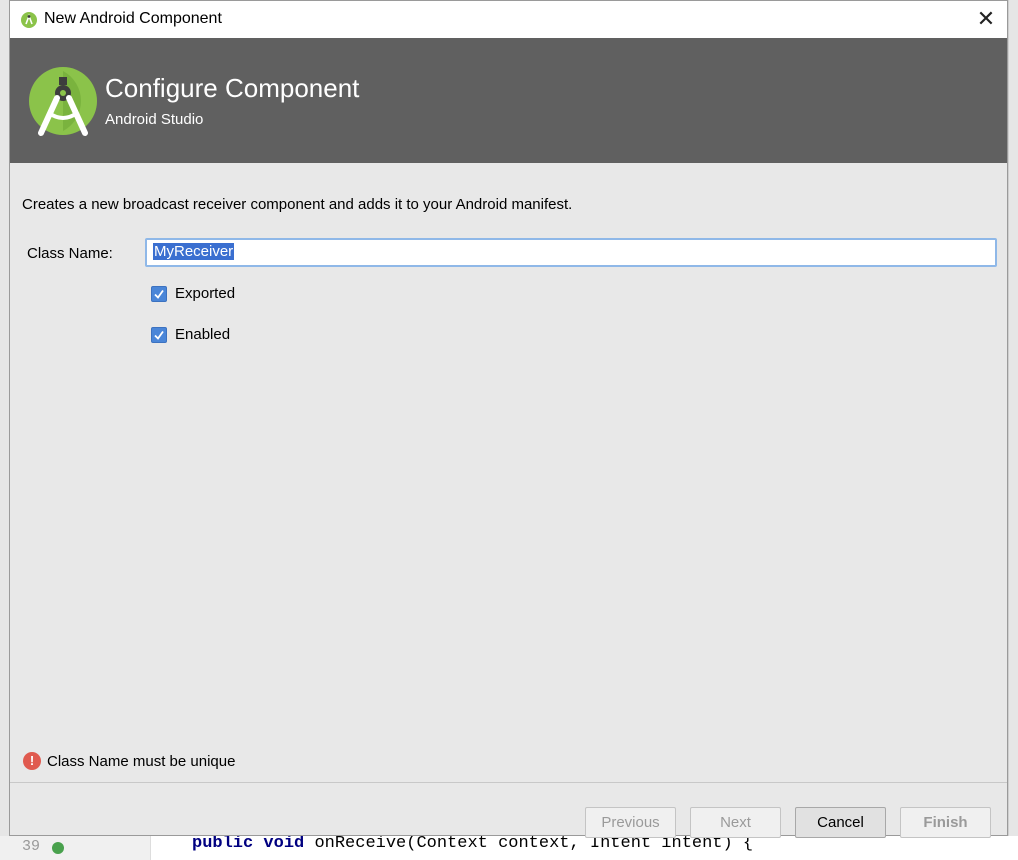  I want to click on footer-divider, so click(508, 782).